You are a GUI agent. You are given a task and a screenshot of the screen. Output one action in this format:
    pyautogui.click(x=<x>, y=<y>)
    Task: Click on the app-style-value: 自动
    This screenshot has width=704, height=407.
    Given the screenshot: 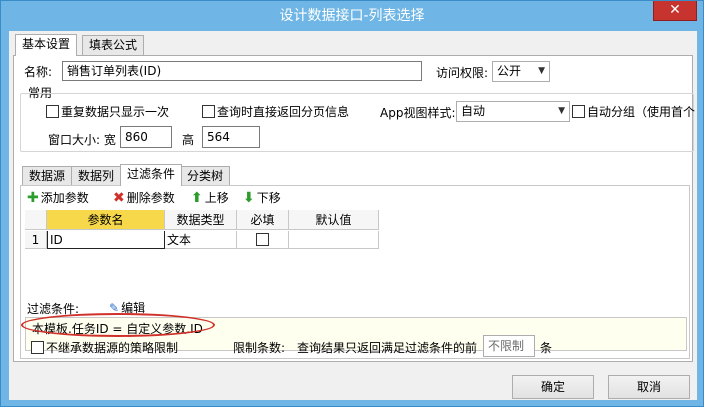 What is the action you would take?
    pyautogui.click(x=473, y=111)
    